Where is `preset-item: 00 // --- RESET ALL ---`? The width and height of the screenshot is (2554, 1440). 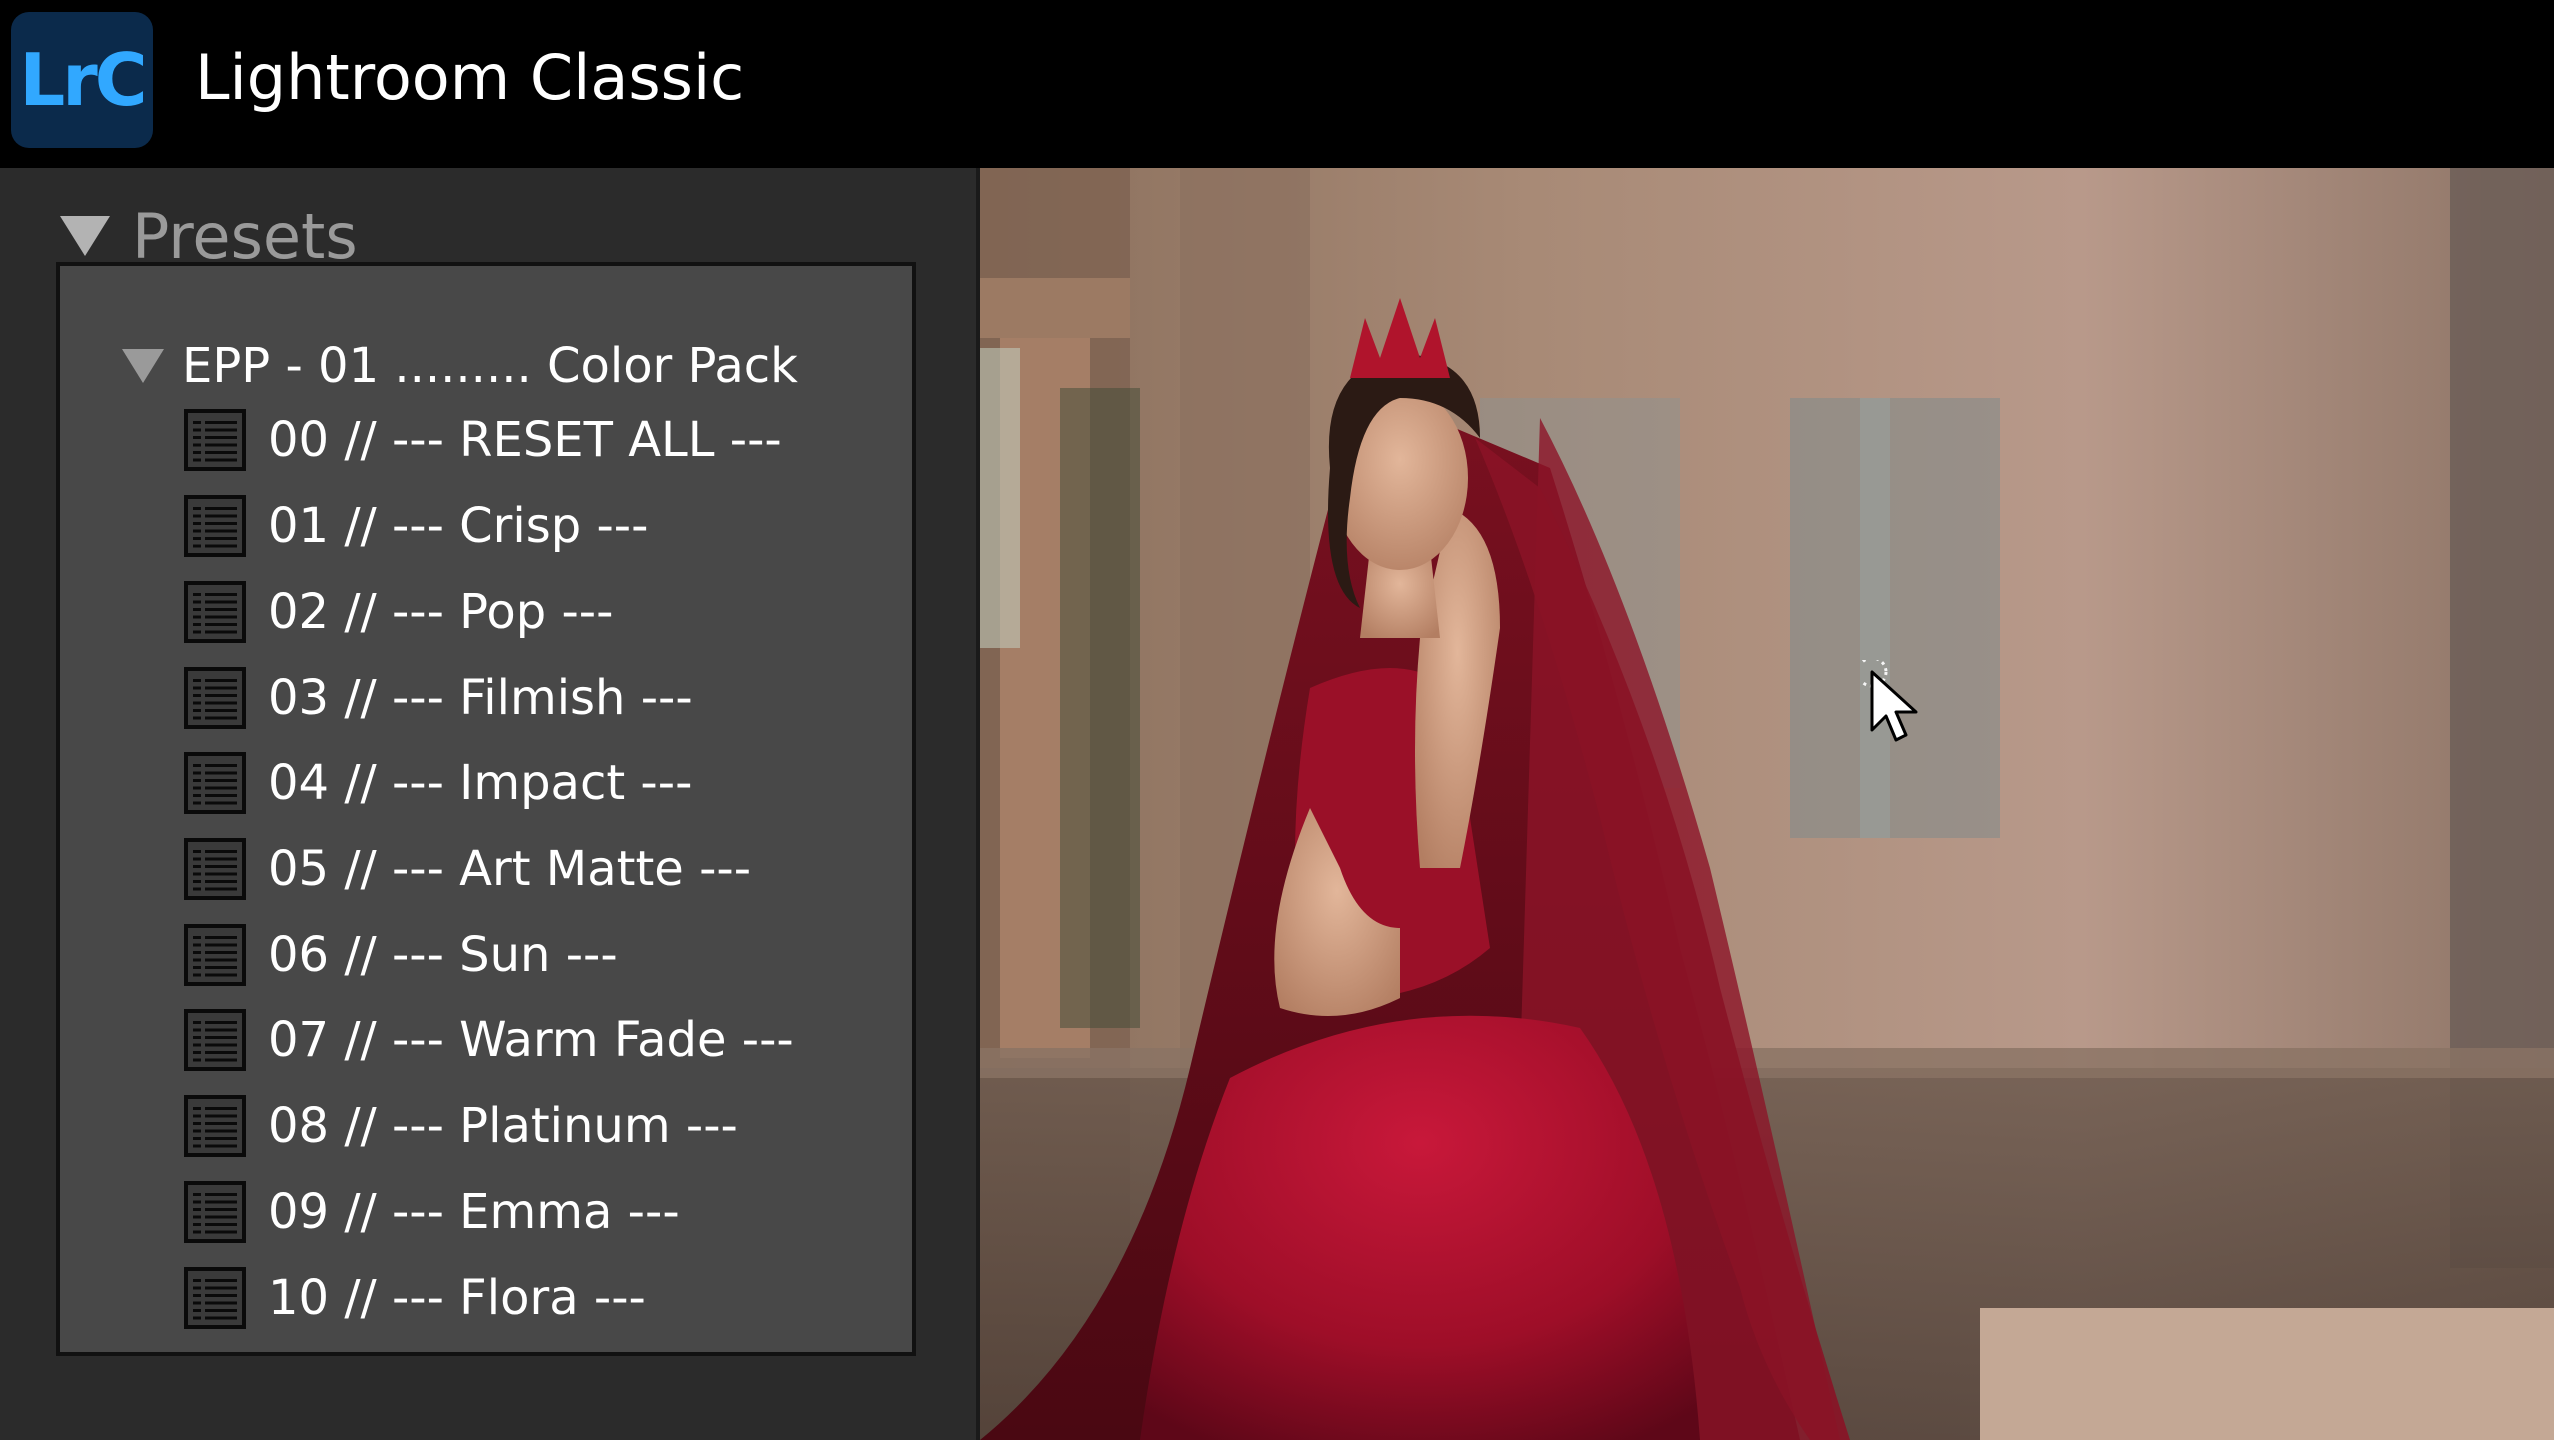
preset-item: 00 // --- RESET ALL --- is located at coordinates (483, 440).